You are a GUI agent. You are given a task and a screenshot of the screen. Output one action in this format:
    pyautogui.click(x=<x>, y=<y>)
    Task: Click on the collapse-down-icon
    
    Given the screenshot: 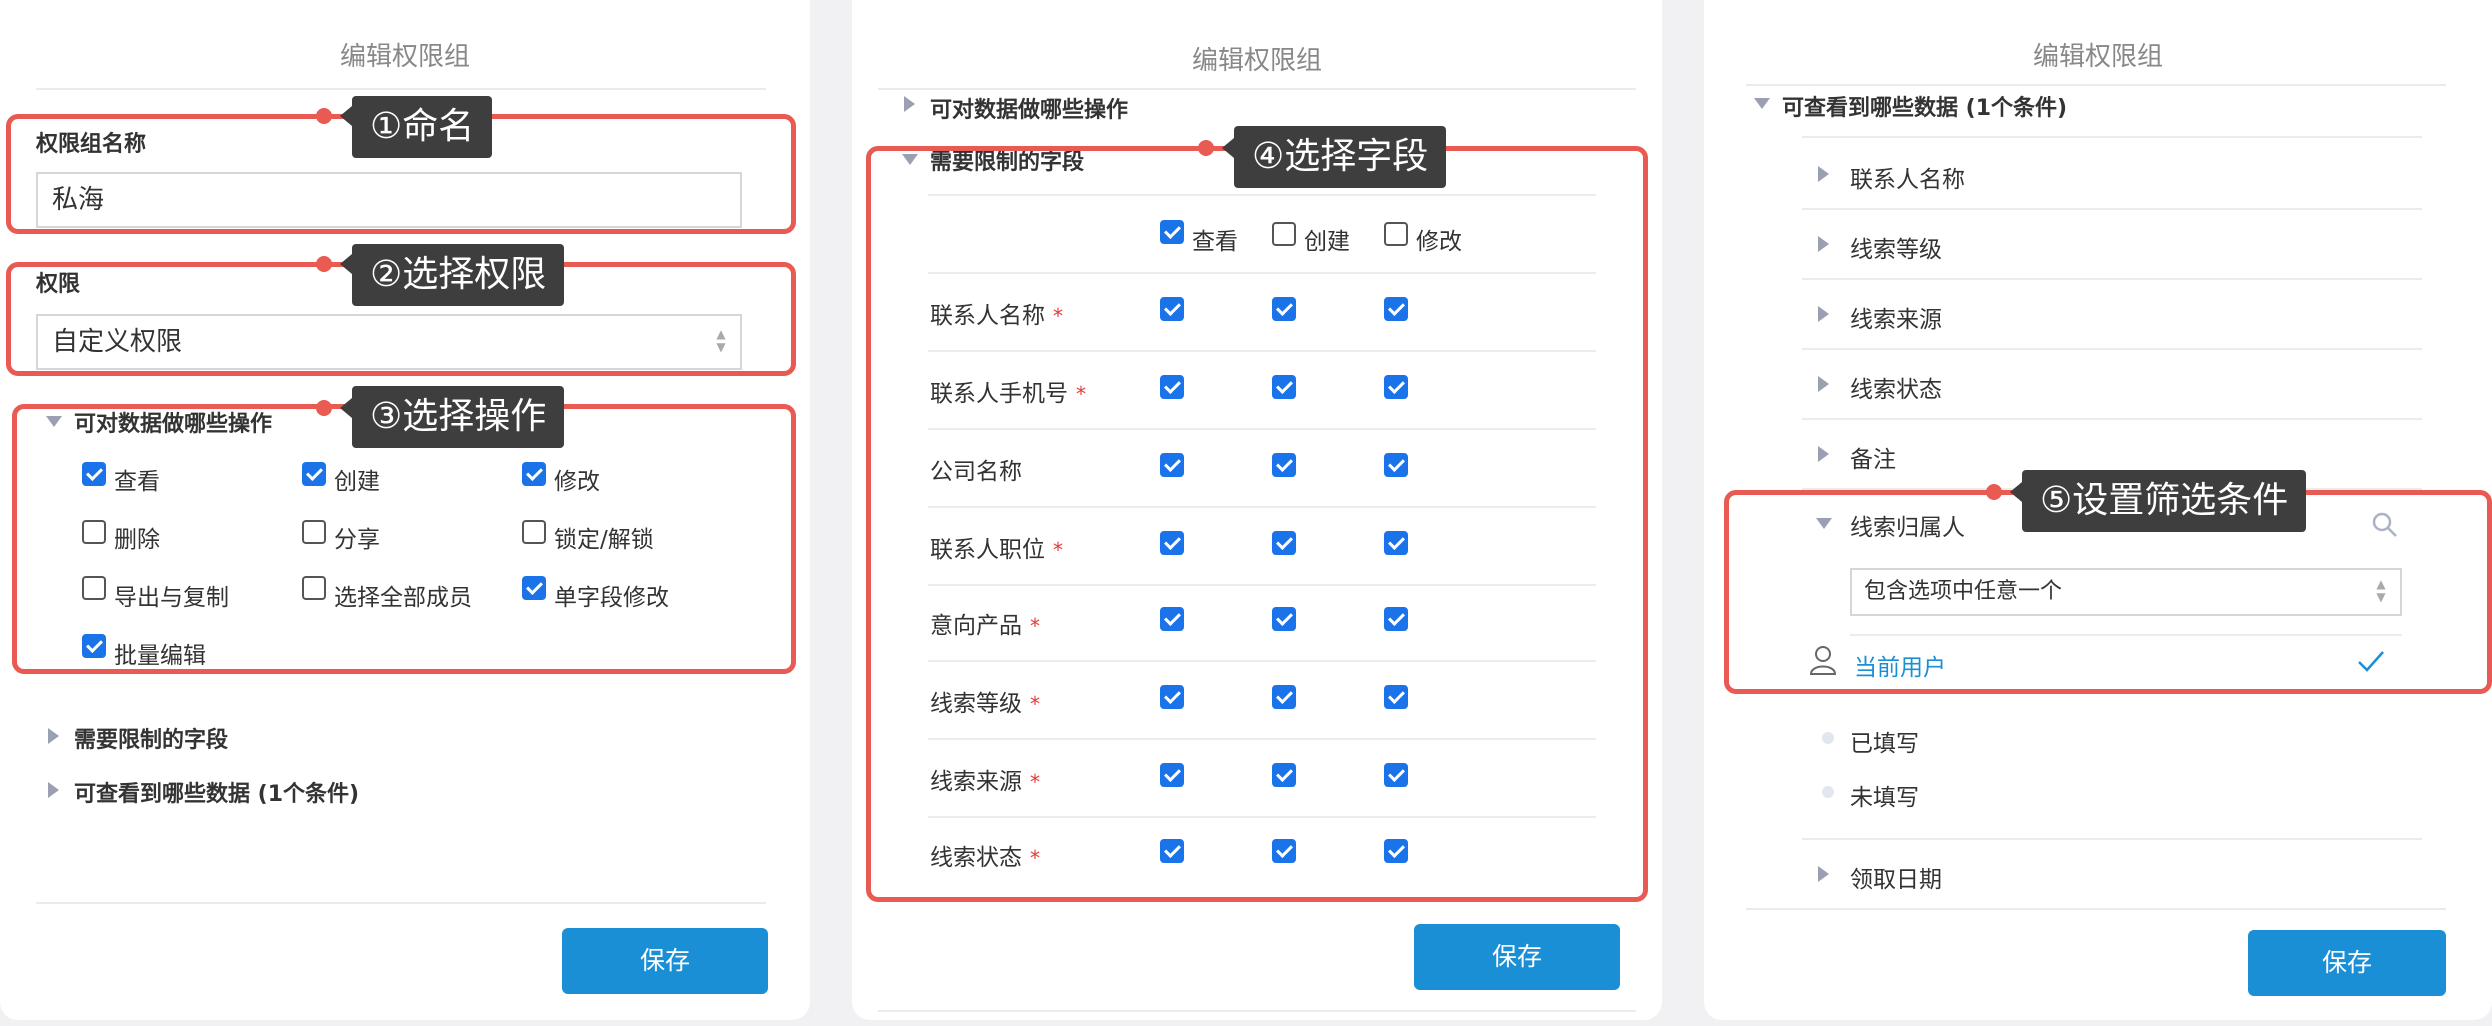 What is the action you would take?
    pyautogui.click(x=1762, y=103)
    